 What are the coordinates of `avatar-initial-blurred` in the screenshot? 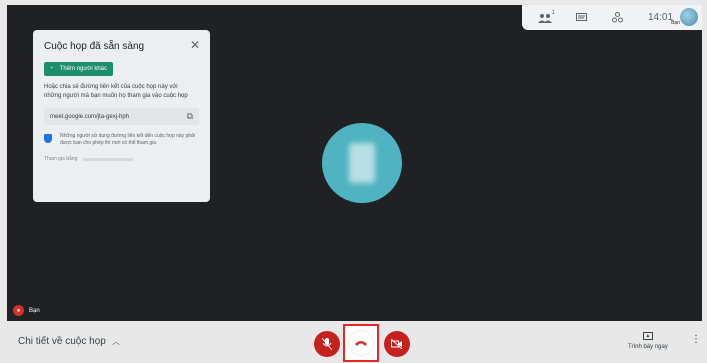 It's located at (362, 163).